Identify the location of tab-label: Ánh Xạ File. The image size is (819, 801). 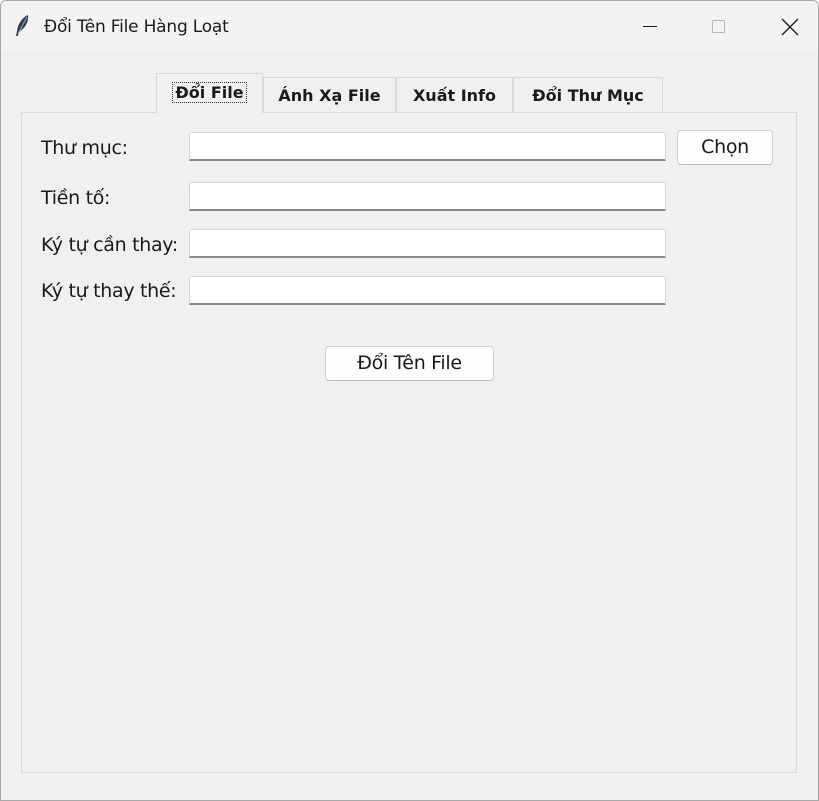
(329, 95).